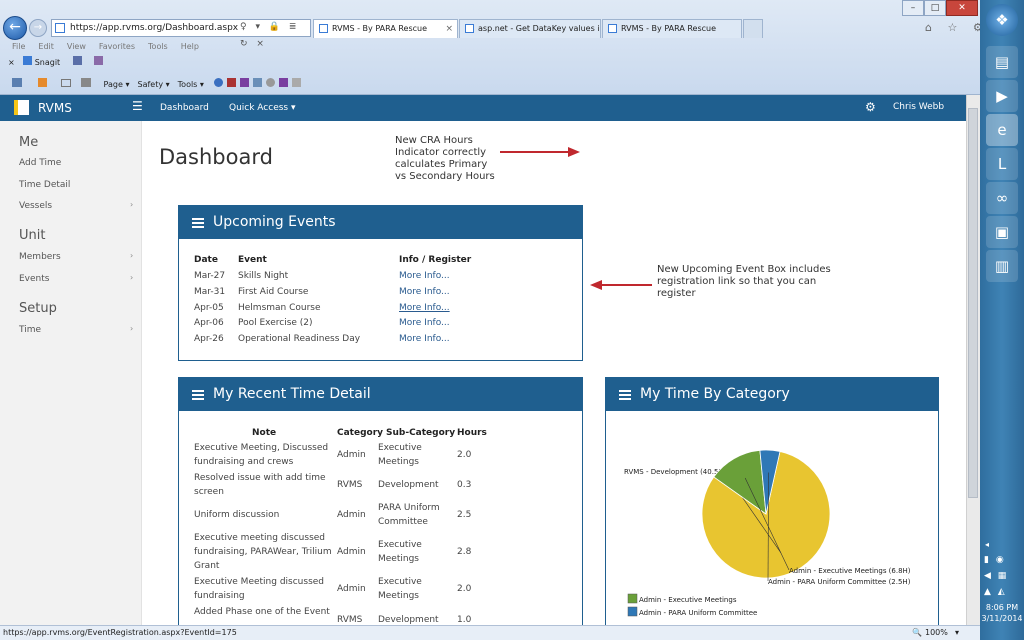  Describe the element at coordinates (996, 576) in the screenshot. I see `volume-icon: ◀ ▦` at that location.